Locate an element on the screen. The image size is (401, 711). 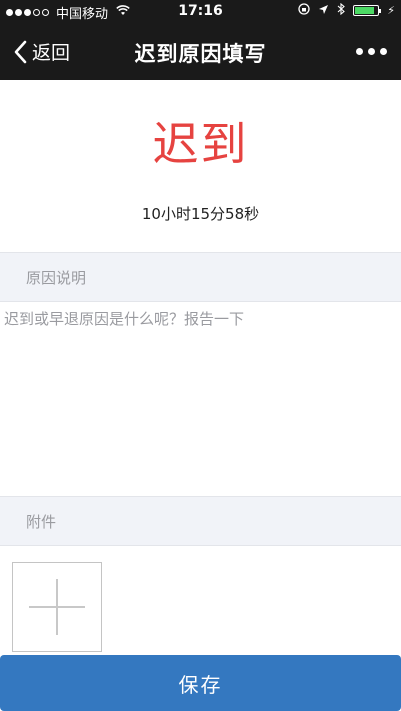
location-icon is located at coordinates (323, 11).